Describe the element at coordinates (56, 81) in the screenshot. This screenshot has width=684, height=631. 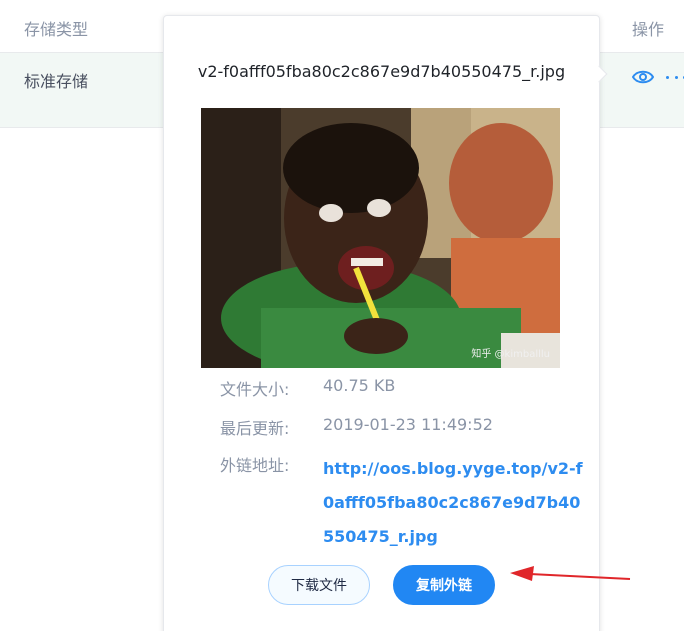
I see `storage-type-cell: 标准存储` at that location.